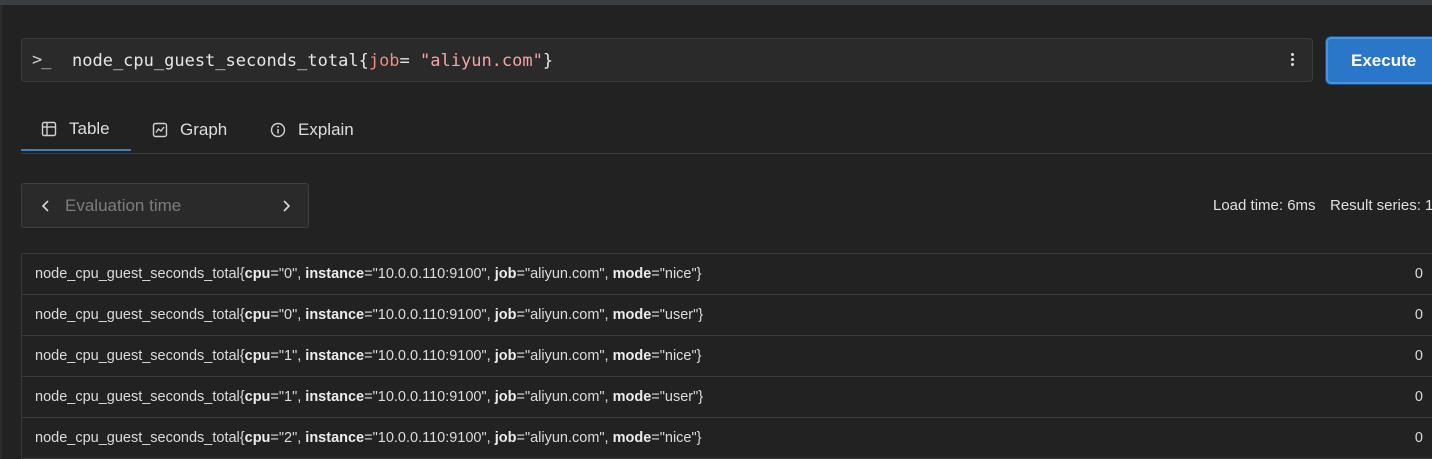 This screenshot has width=1432, height=459. What do you see at coordinates (49, 128) in the screenshot?
I see `table-icon` at bounding box center [49, 128].